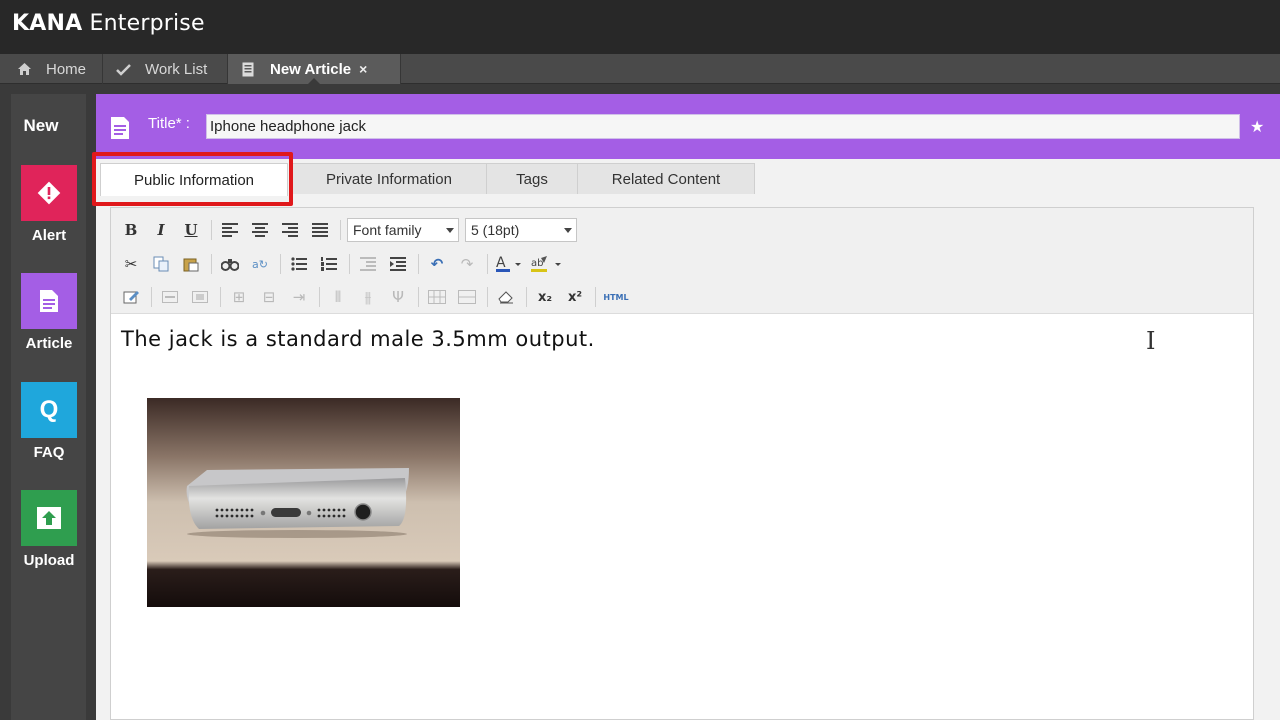 The height and width of the screenshot is (720, 1280). Describe the element at coordinates (230, 264) in the screenshot. I see `find-icon` at that location.